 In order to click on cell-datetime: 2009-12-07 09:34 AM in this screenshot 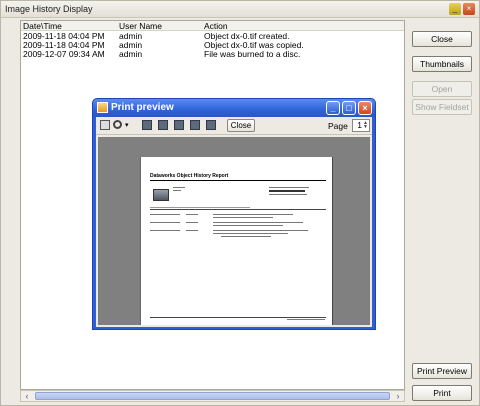, I will do `click(64, 54)`.